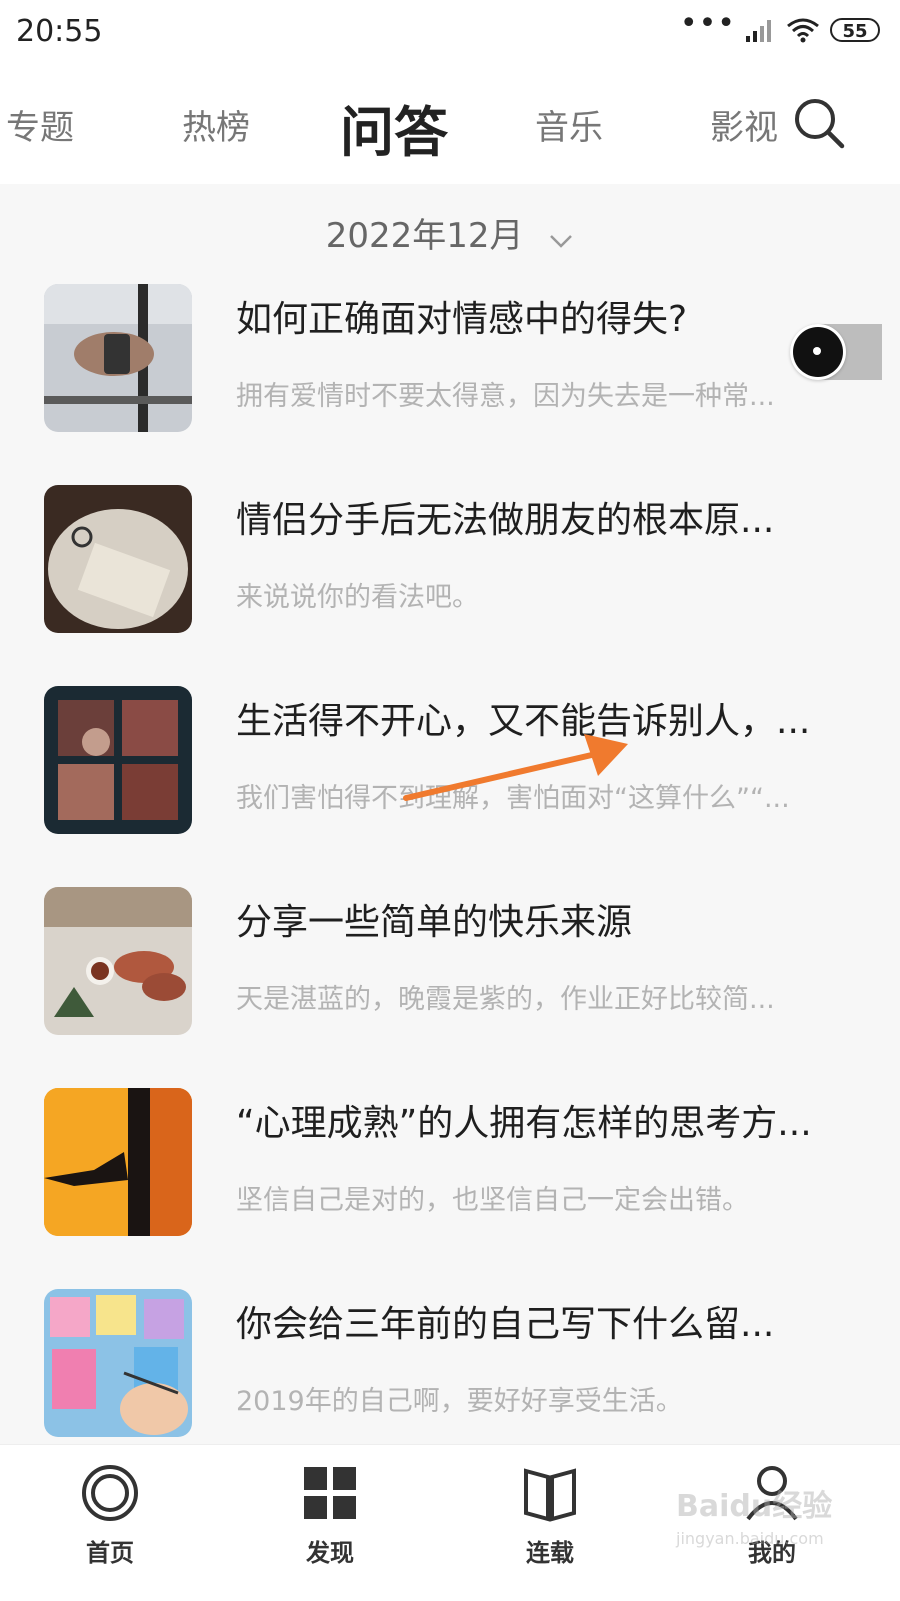  What do you see at coordinates (459, 1401) in the screenshot?
I see `item-subtitle: 2019年的自己啊，要好好享受生活。` at bounding box center [459, 1401].